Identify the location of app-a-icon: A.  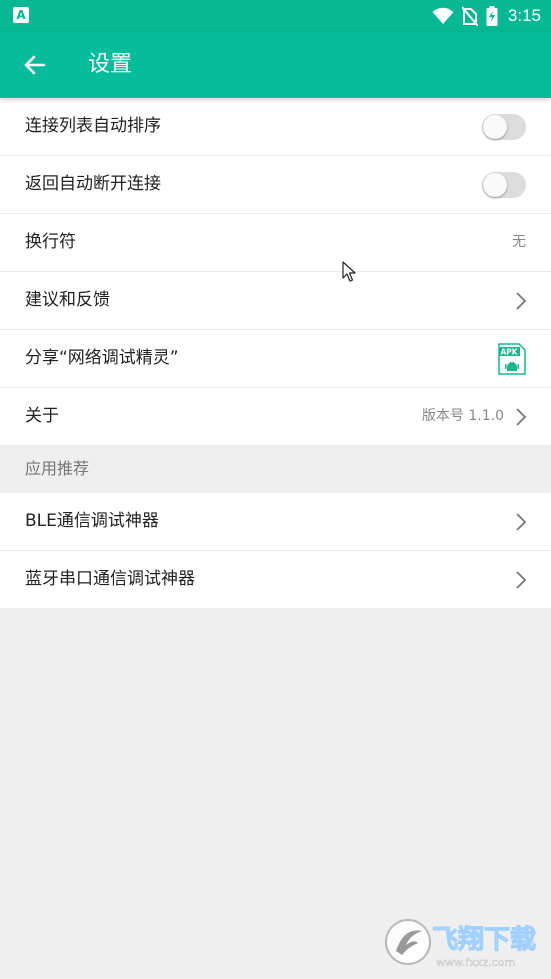
(21, 15).